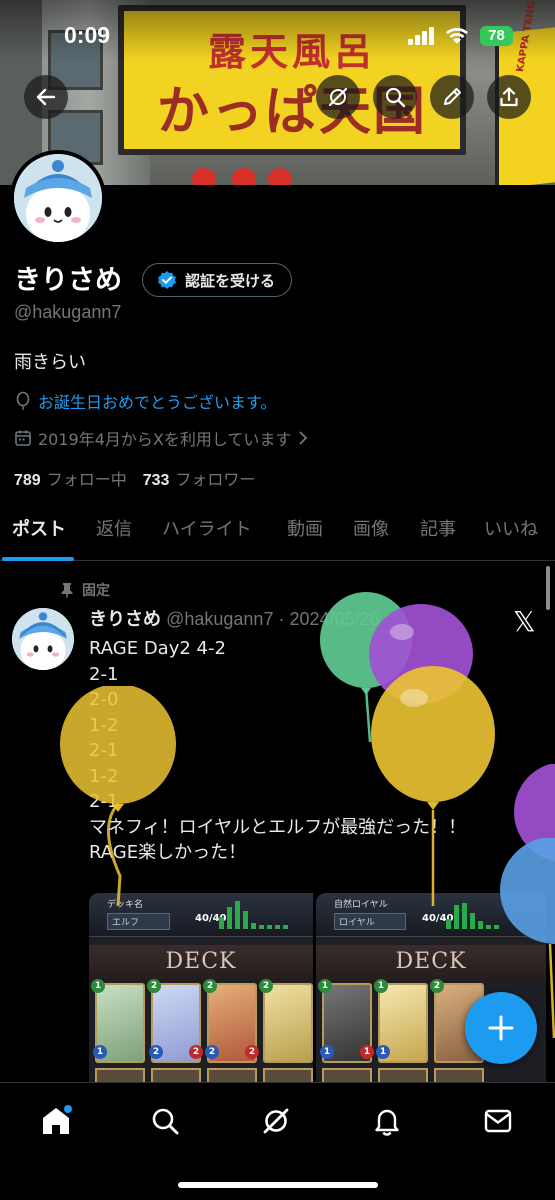 Image resolution: width=555 pixels, height=1200 pixels. I want to click on nav-search, so click(165, 1121).